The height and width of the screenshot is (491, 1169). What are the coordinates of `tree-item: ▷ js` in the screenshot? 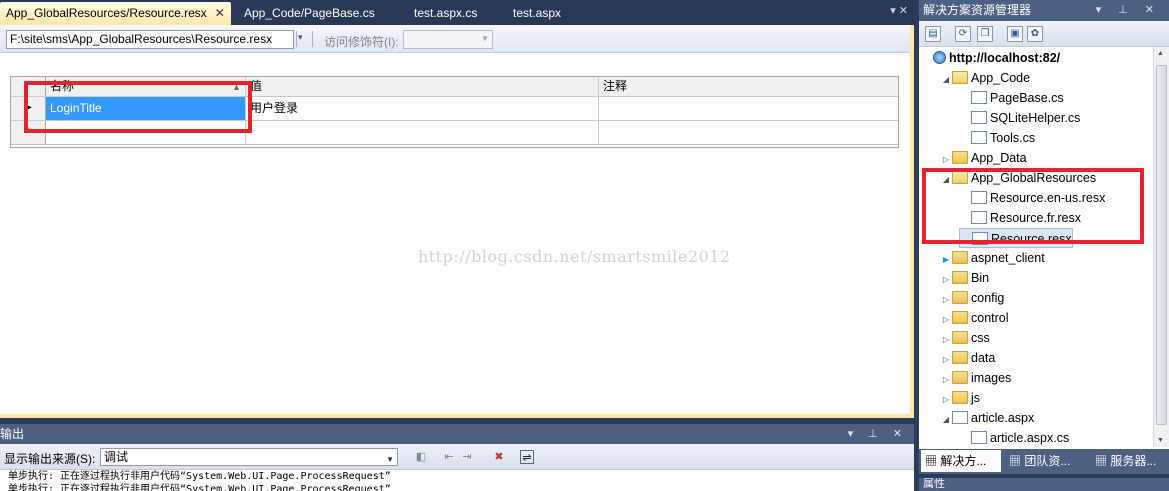 It's located at (960, 398).